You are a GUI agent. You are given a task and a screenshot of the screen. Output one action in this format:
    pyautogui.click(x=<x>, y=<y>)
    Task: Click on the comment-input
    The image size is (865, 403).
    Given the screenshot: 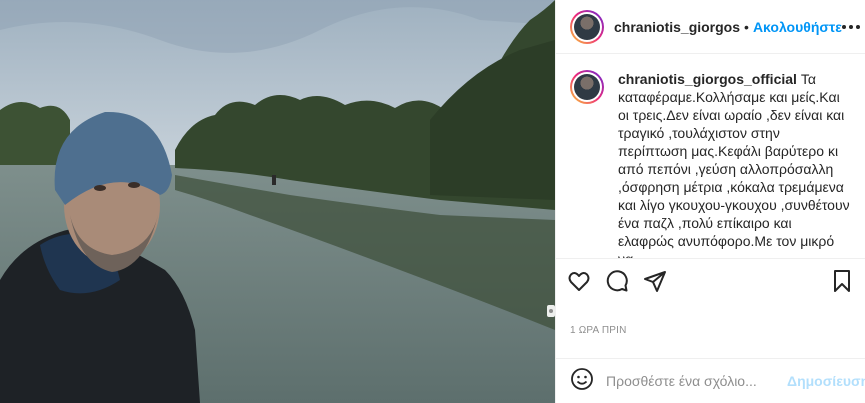 What is the action you would take?
    pyautogui.click(x=696, y=381)
    